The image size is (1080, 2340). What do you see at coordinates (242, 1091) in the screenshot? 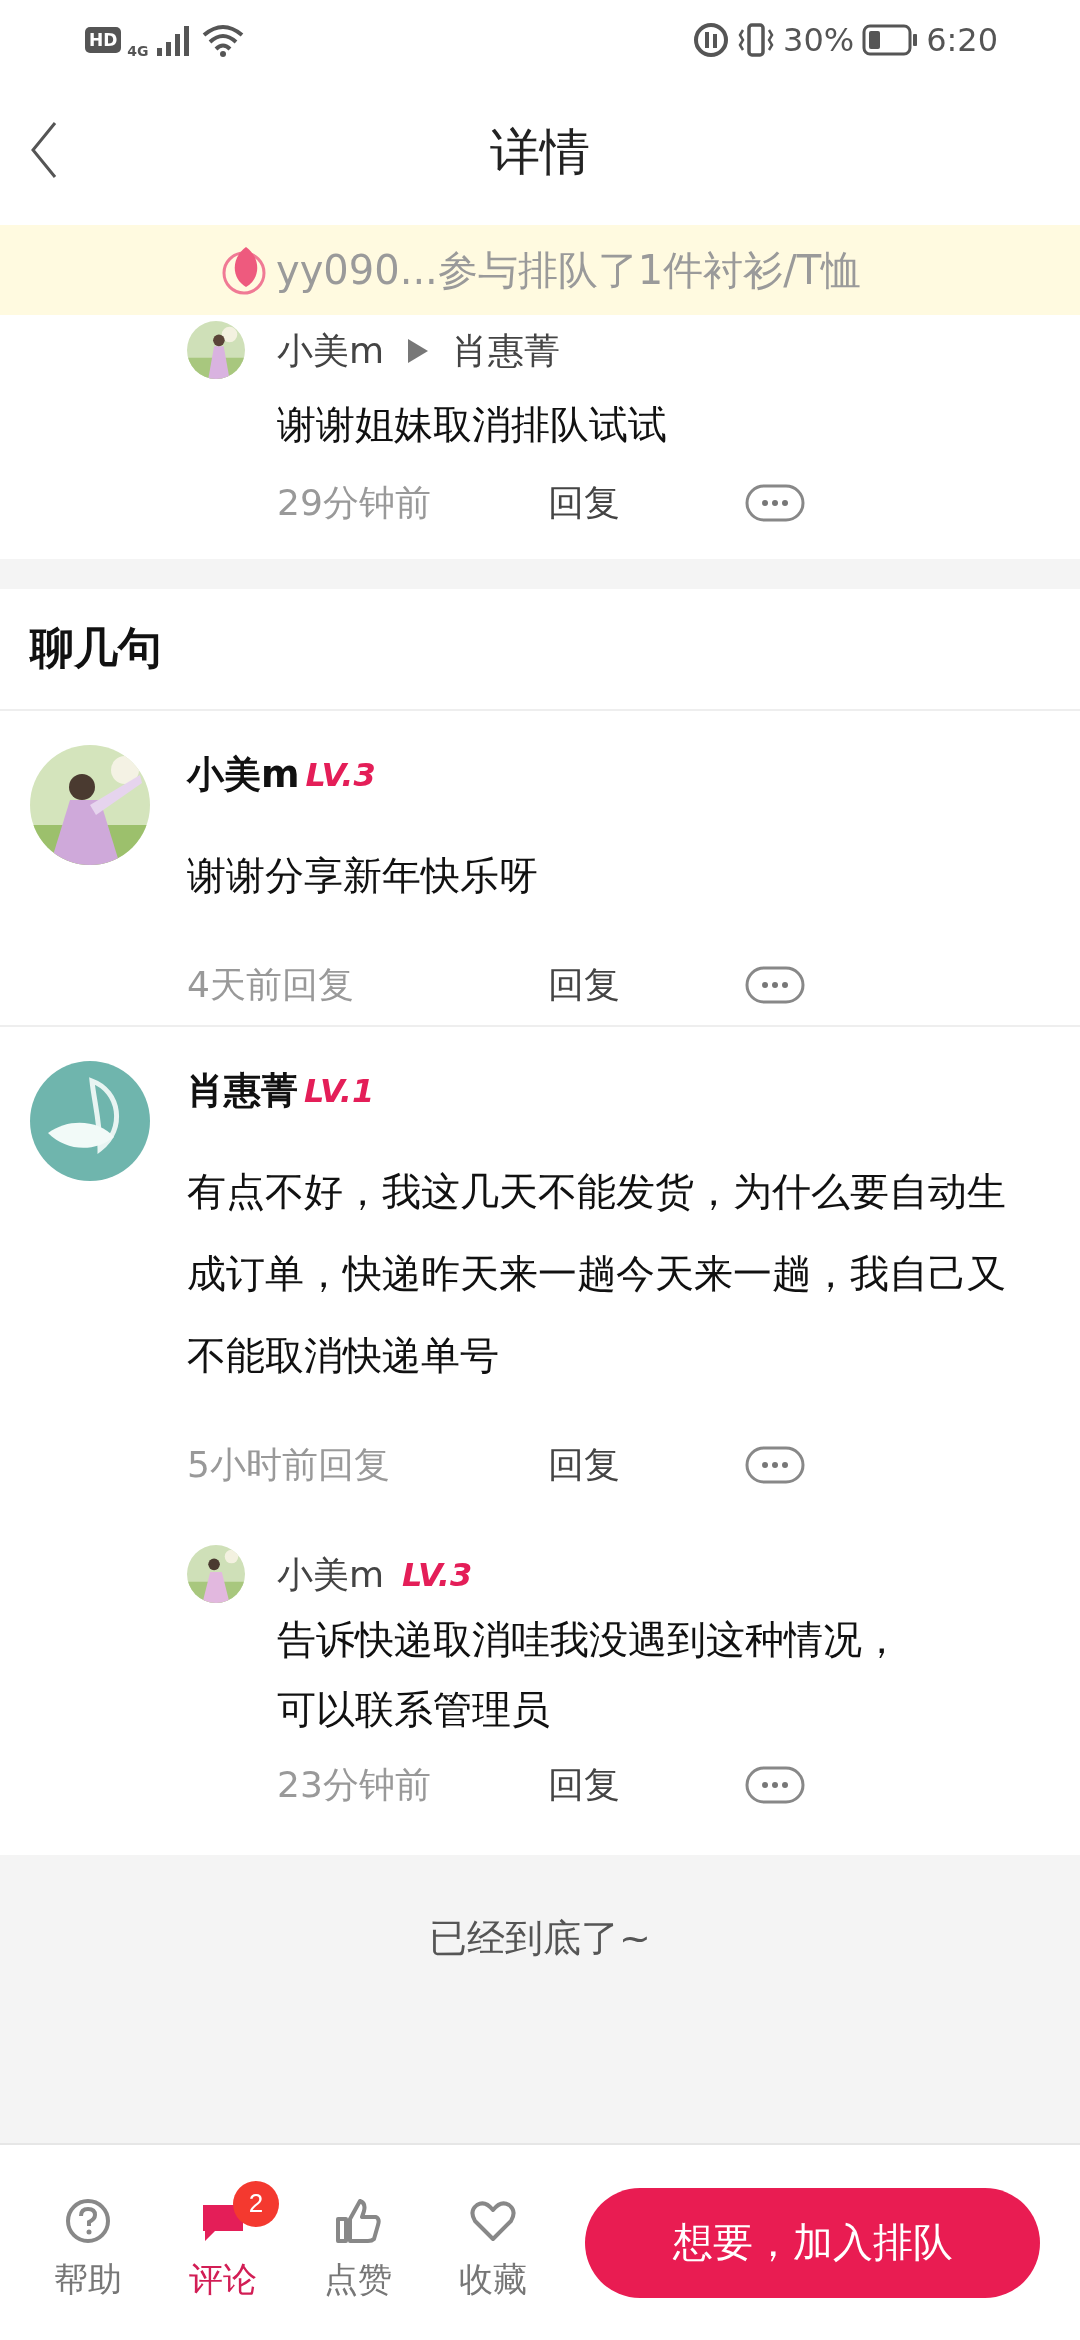
I see `author-name: 肖惠菁` at bounding box center [242, 1091].